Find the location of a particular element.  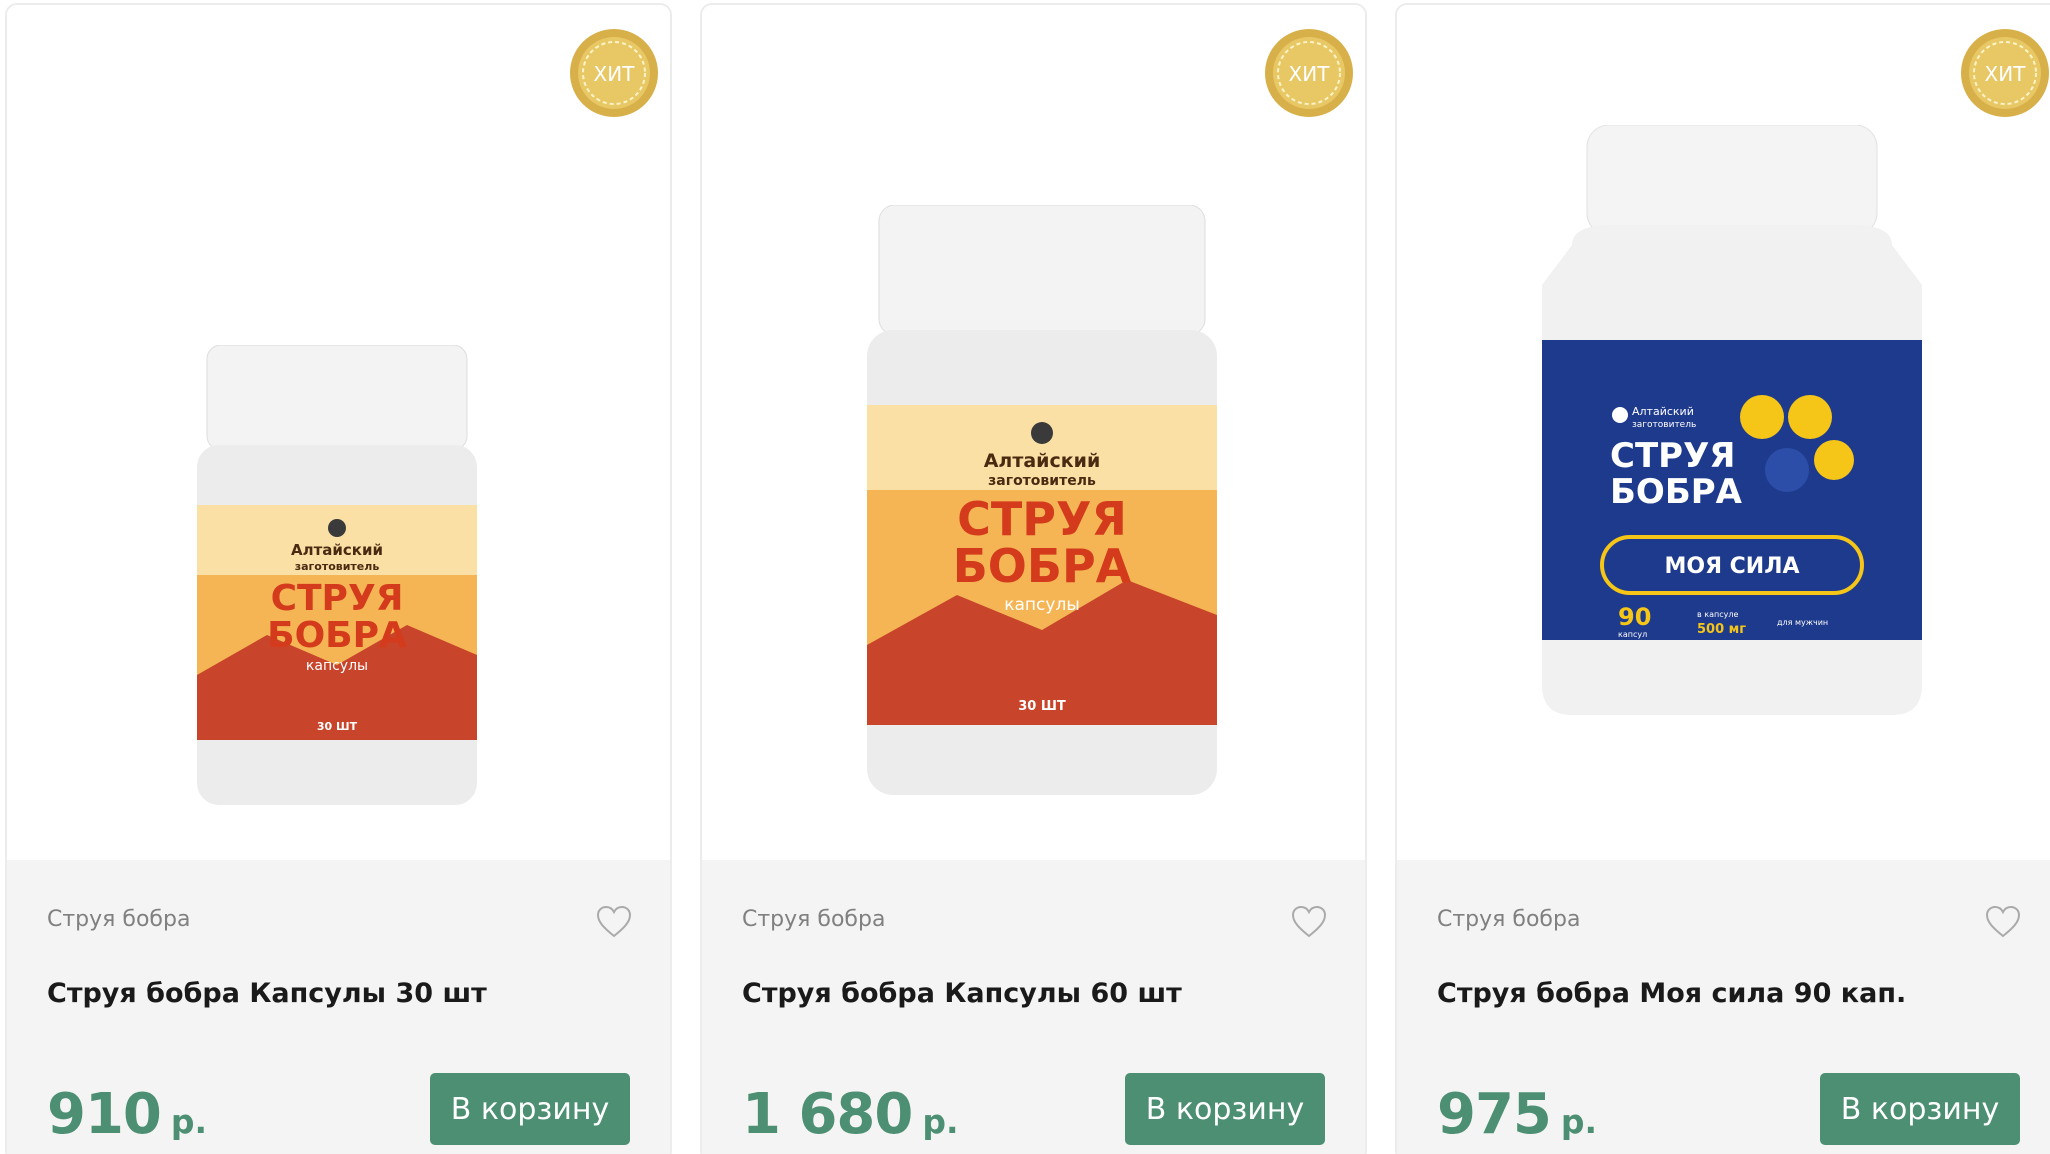

product-price: 910 р. is located at coordinates (127, 1114).